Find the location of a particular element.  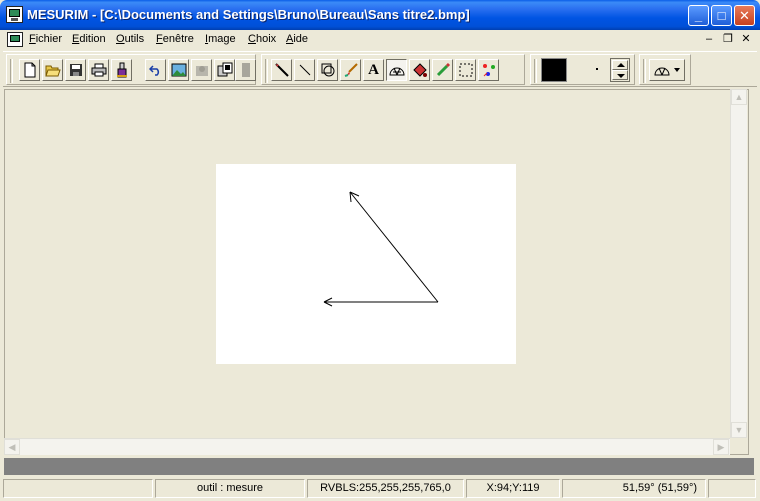

protractor-icon is located at coordinates (396, 71).